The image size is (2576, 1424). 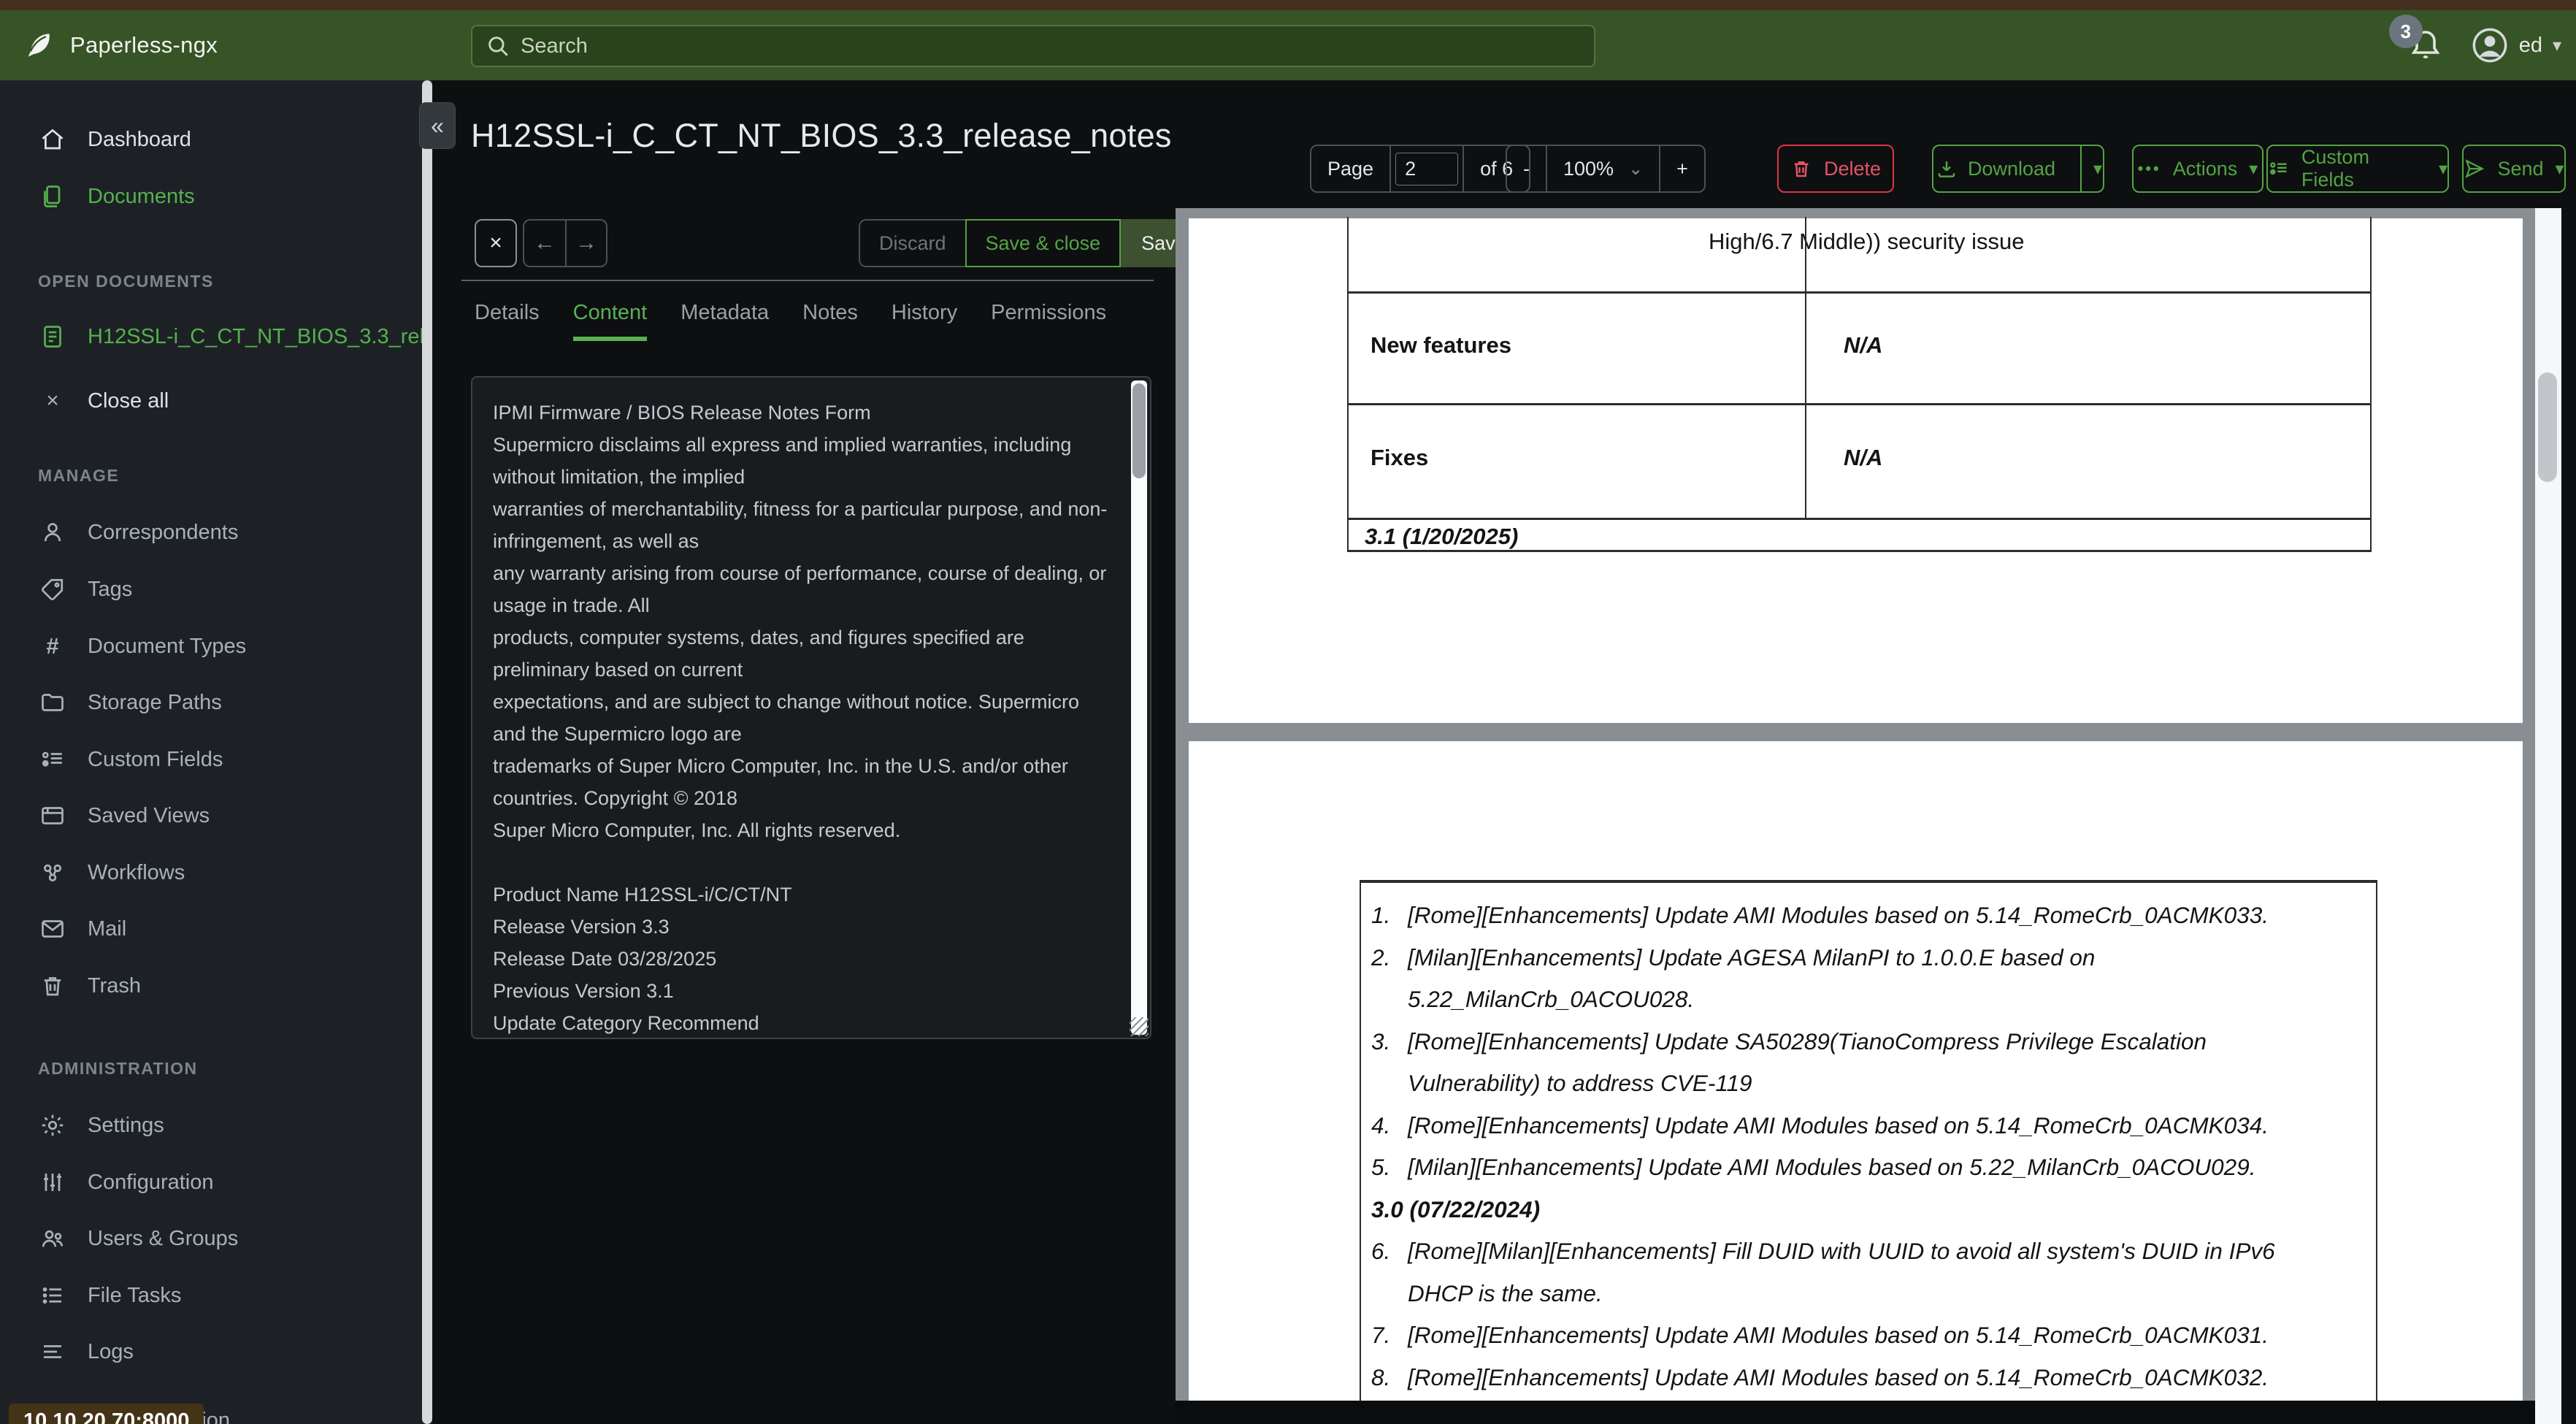 I want to click on sidebar-collapse-button: «, so click(x=438, y=126).